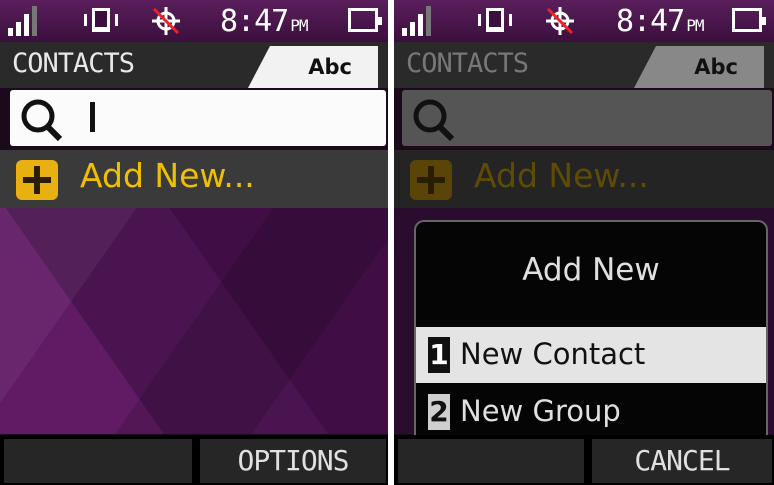 The height and width of the screenshot is (485, 774). I want to click on menu-item-label: New Contact, so click(553, 354).